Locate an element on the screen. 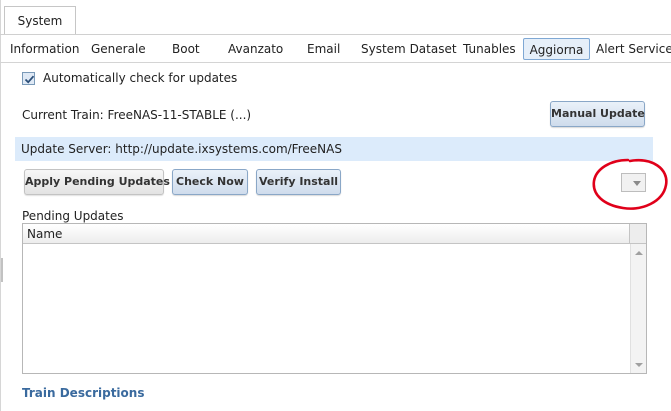 The image size is (671, 411). checkmark-icon is located at coordinates (29, 79).